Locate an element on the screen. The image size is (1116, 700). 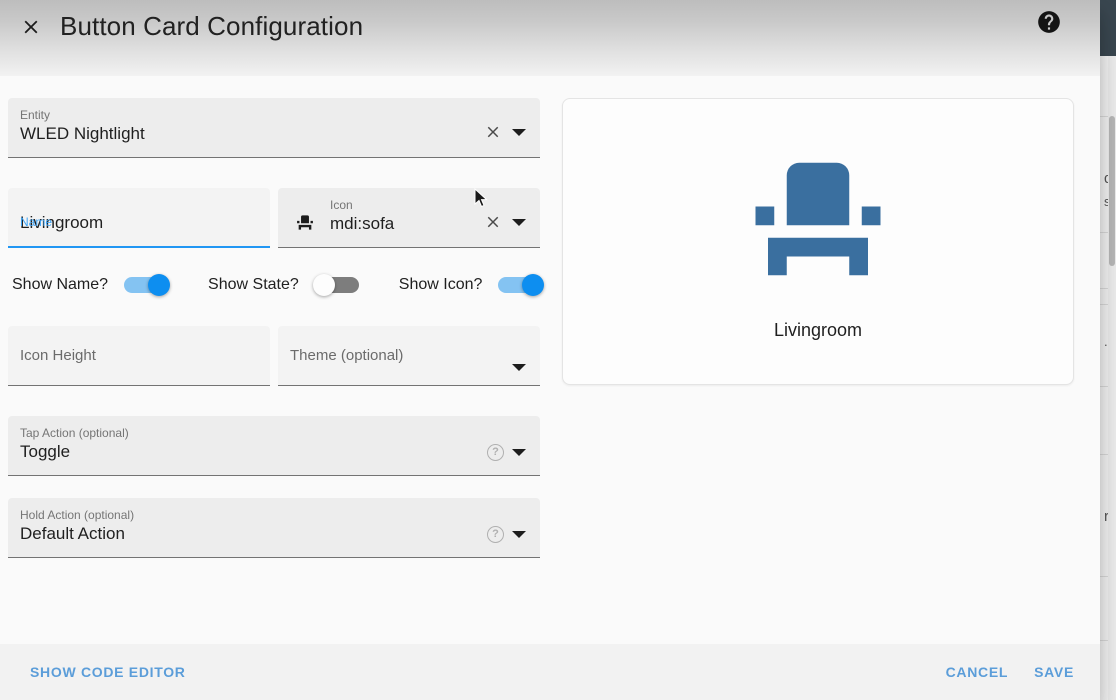
theme-field-trailing is located at coordinates (522, 374).